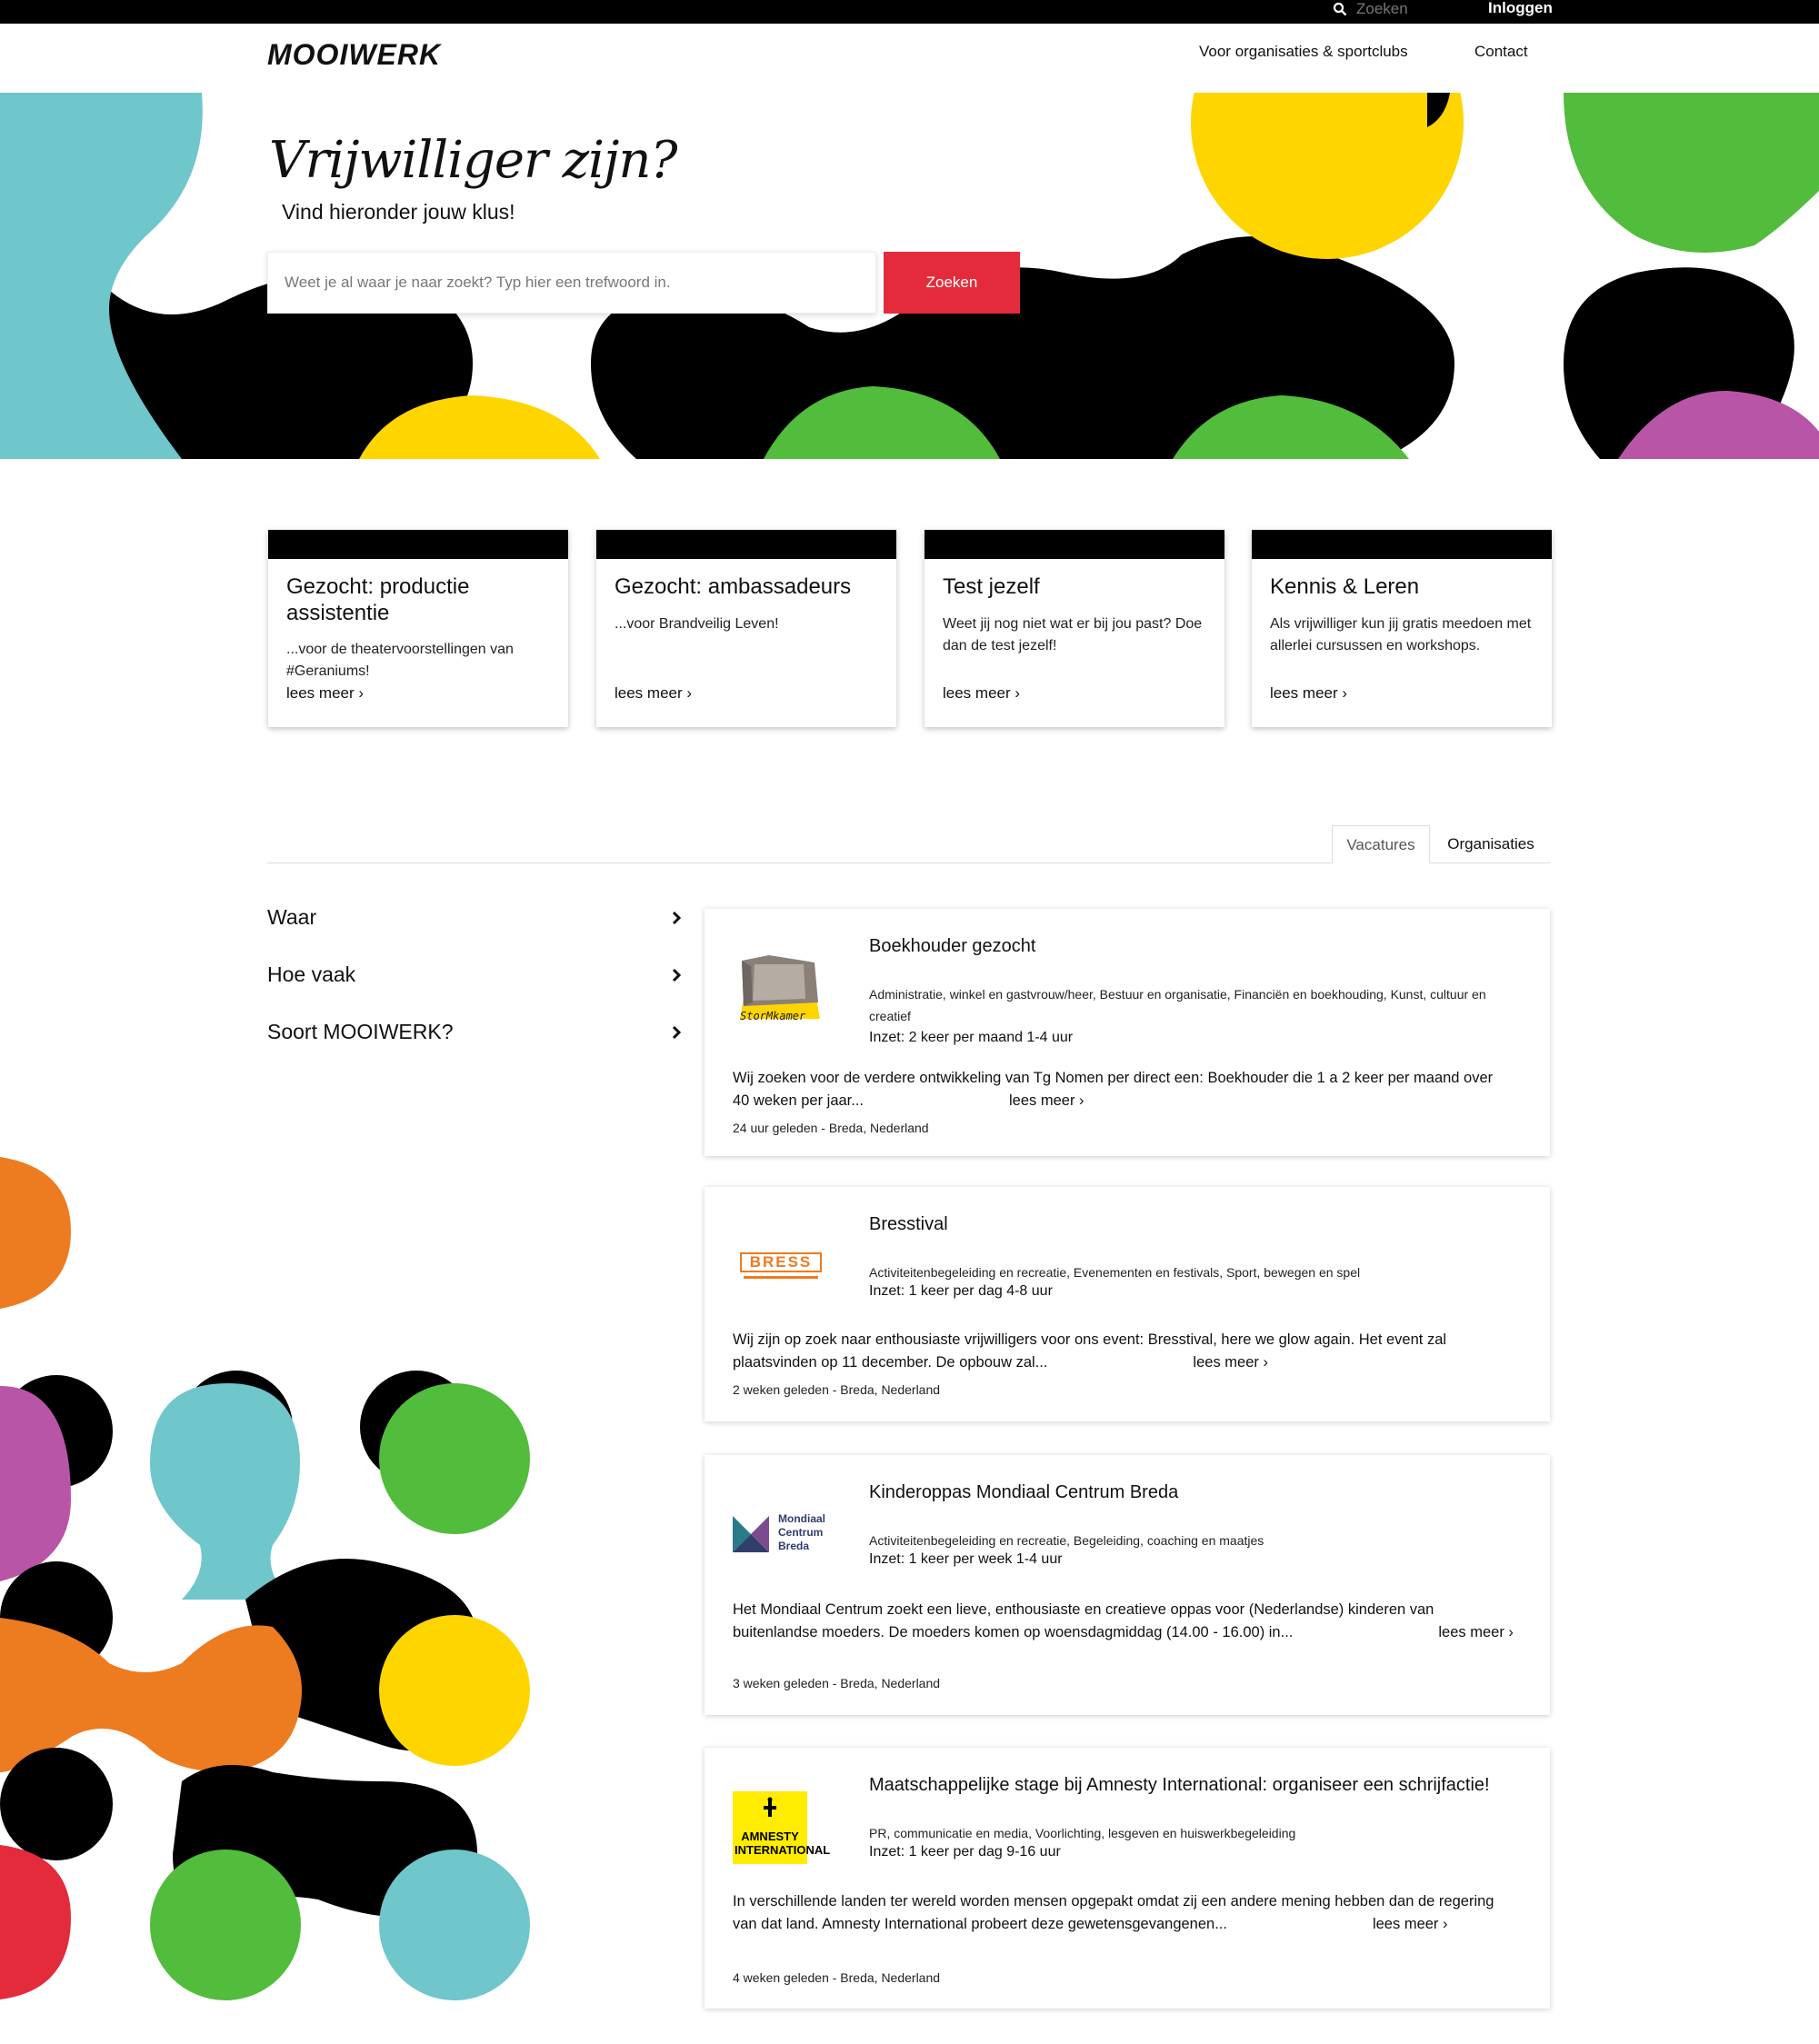  What do you see at coordinates (971, 1038) in the screenshot?
I see `vacancy-inzet: Inzet: 2 keer per maand 1-4 uur` at bounding box center [971, 1038].